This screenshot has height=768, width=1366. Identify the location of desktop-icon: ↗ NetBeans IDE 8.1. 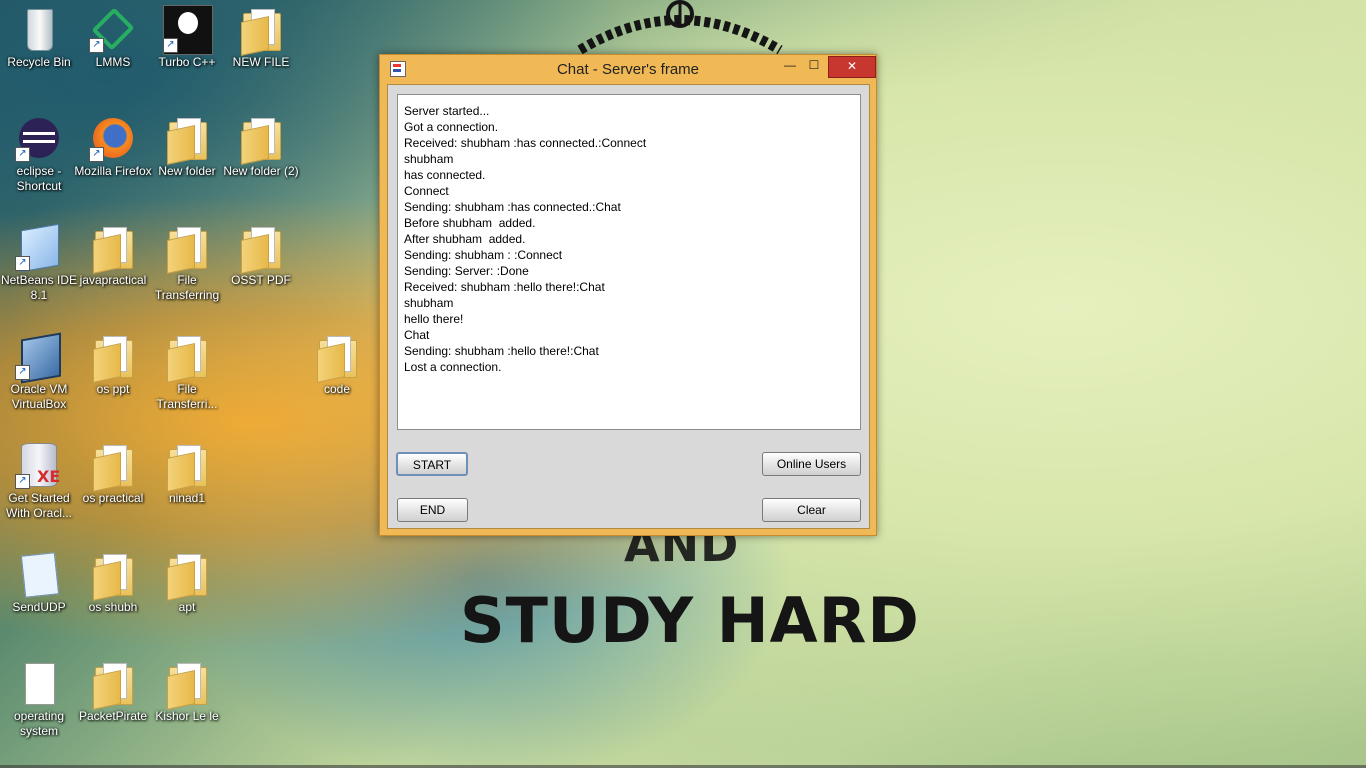
(39, 263).